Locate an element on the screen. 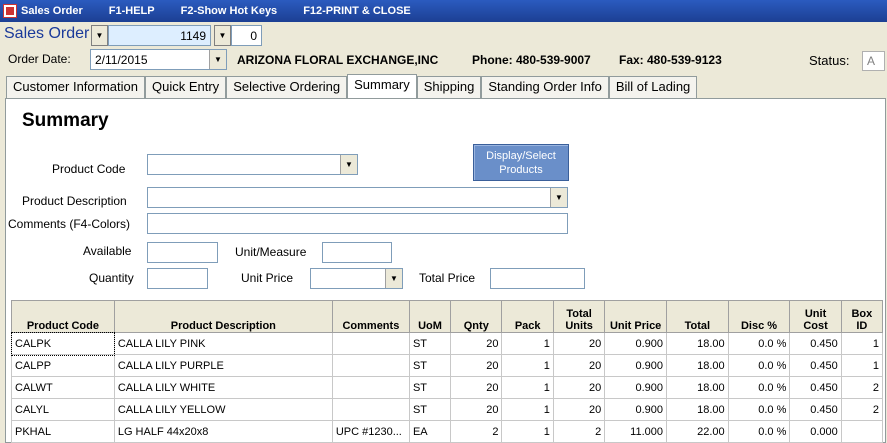  tab-quick-entry: Quick Entry is located at coordinates (186, 87).